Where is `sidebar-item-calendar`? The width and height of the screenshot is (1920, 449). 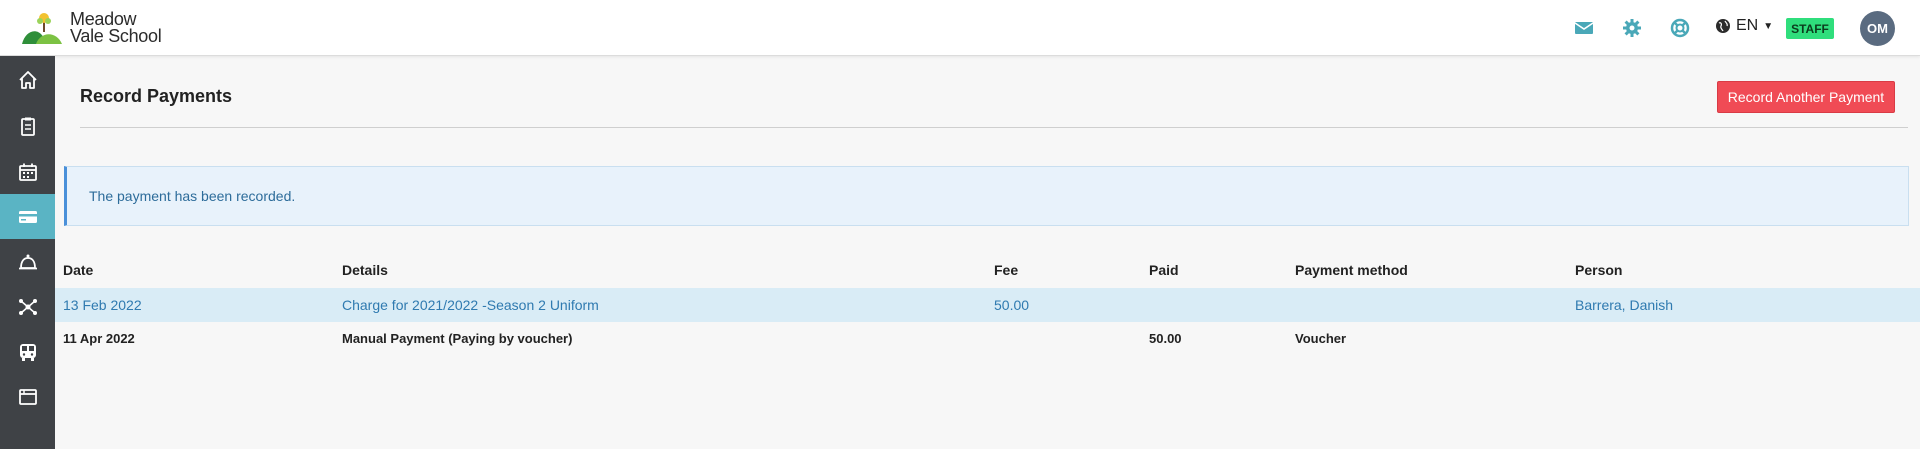
sidebar-item-calendar is located at coordinates (27, 171).